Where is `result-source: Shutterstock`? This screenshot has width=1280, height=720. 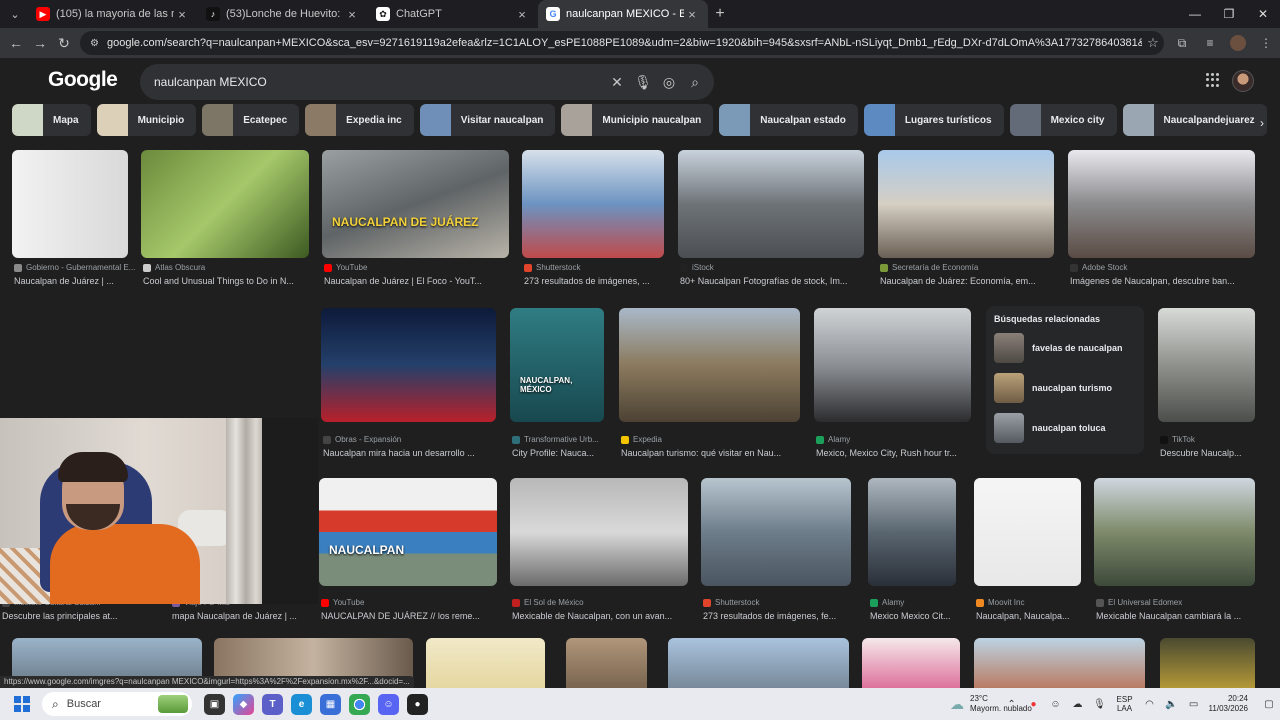
result-source: Shutterstock is located at coordinates (783, 602).